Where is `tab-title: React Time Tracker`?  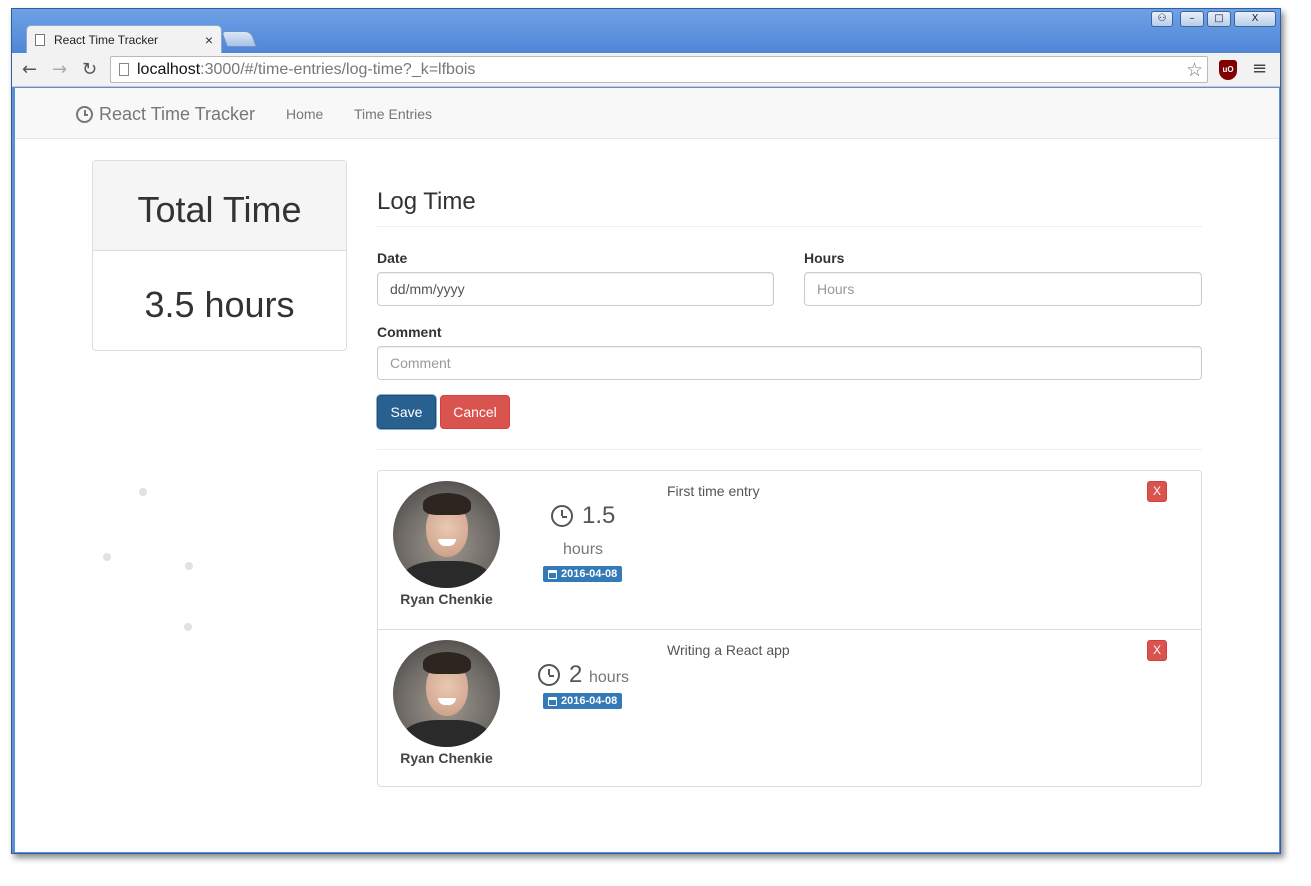 tab-title: React Time Tracker is located at coordinates (106, 39).